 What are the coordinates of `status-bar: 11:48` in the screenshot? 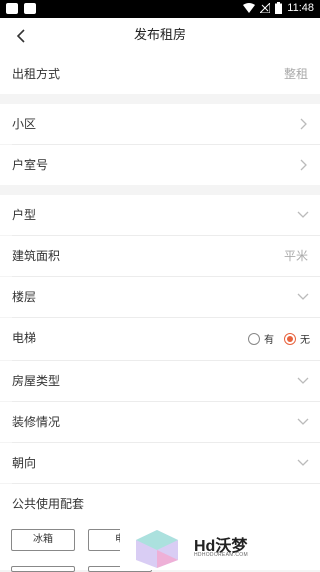 It's located at (160, 9).